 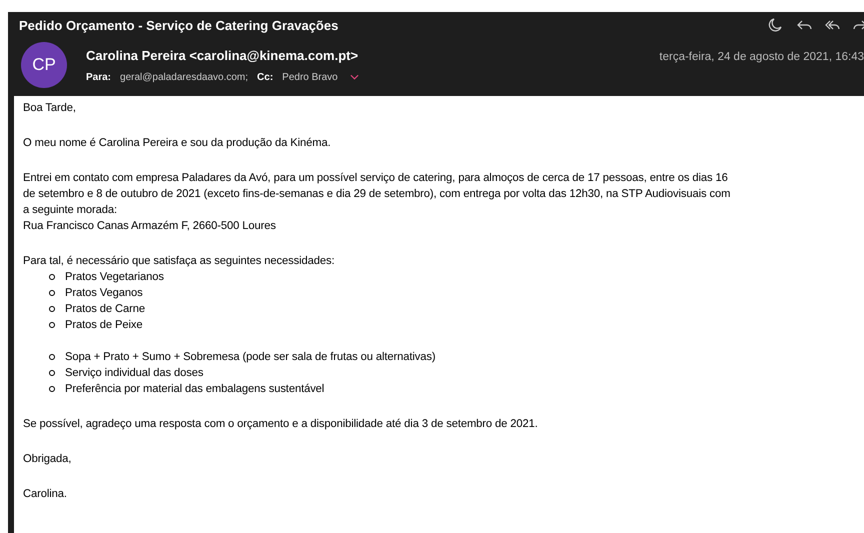 What do you see at coordinates (761, 56) in the screenshot?
I see `sent-date: terça-feira, 24 de agosto de 2021, 16:43` at bounding box center [761, 56].